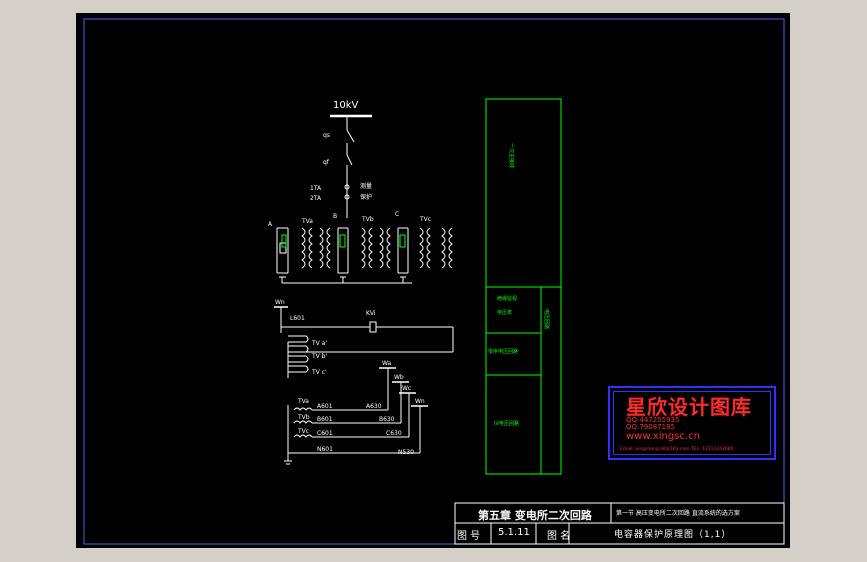 The height and width of the screenshot is (562, 867). I want to click on phase-b-group, so click(364, 252).